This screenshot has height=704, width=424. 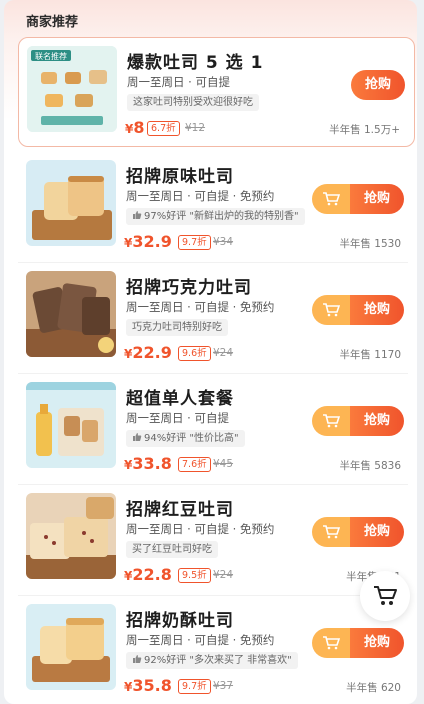 What do you see at coordinates (223, 242) in the screenshot?
I see `original-price: ¥34` at bounding box center [223, 242].